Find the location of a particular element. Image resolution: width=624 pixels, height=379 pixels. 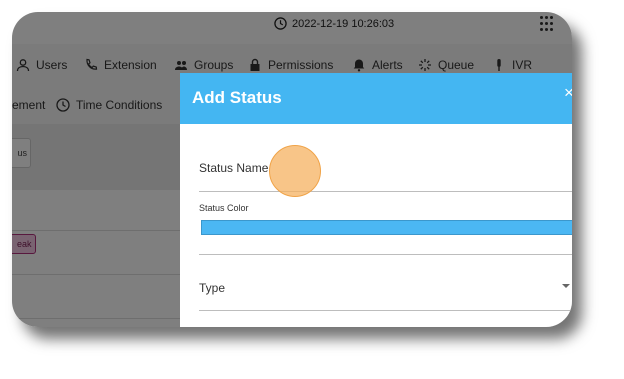

dialog-title: Add Status is located at coordinates (237, 97).